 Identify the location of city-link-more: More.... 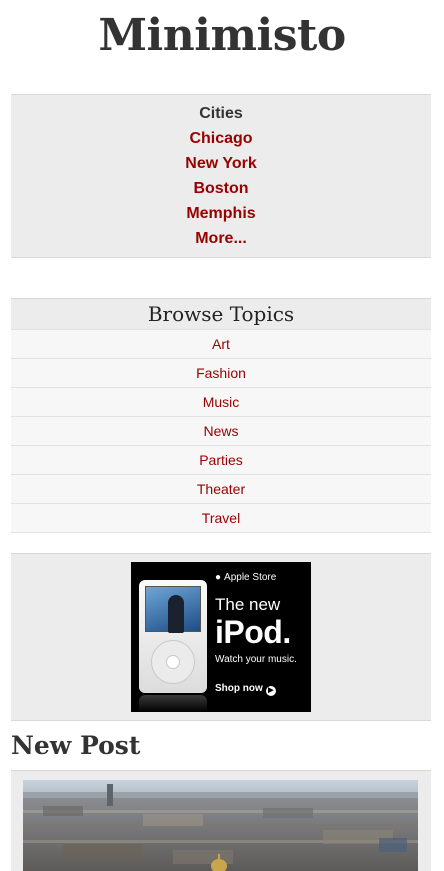
(221, 242).